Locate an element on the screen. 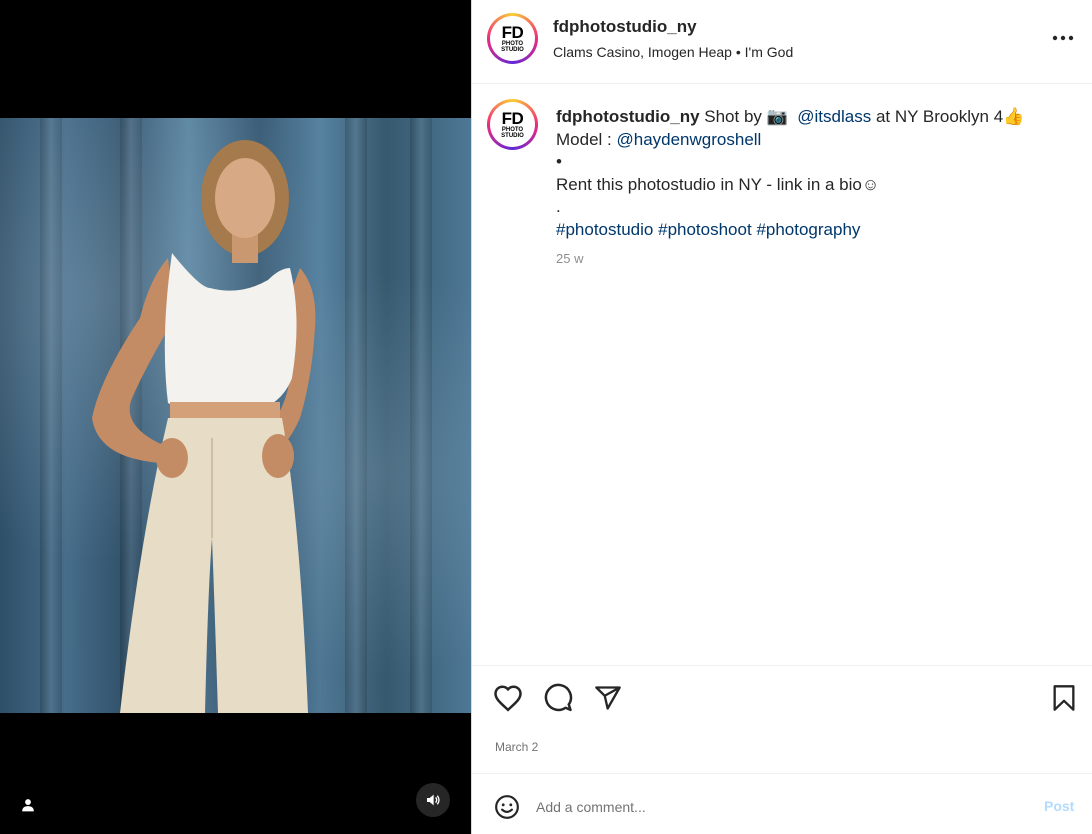  more-horizontal-icon is located at coordinates (1063, 38).